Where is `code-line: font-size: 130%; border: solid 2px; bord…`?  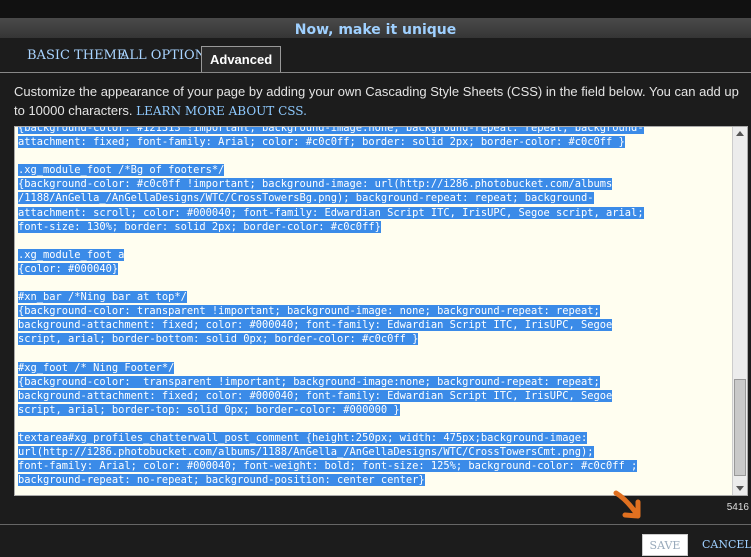
code-line: font-size: 130%; border: solid 2px; bord… is located at coordinates (199, 226).